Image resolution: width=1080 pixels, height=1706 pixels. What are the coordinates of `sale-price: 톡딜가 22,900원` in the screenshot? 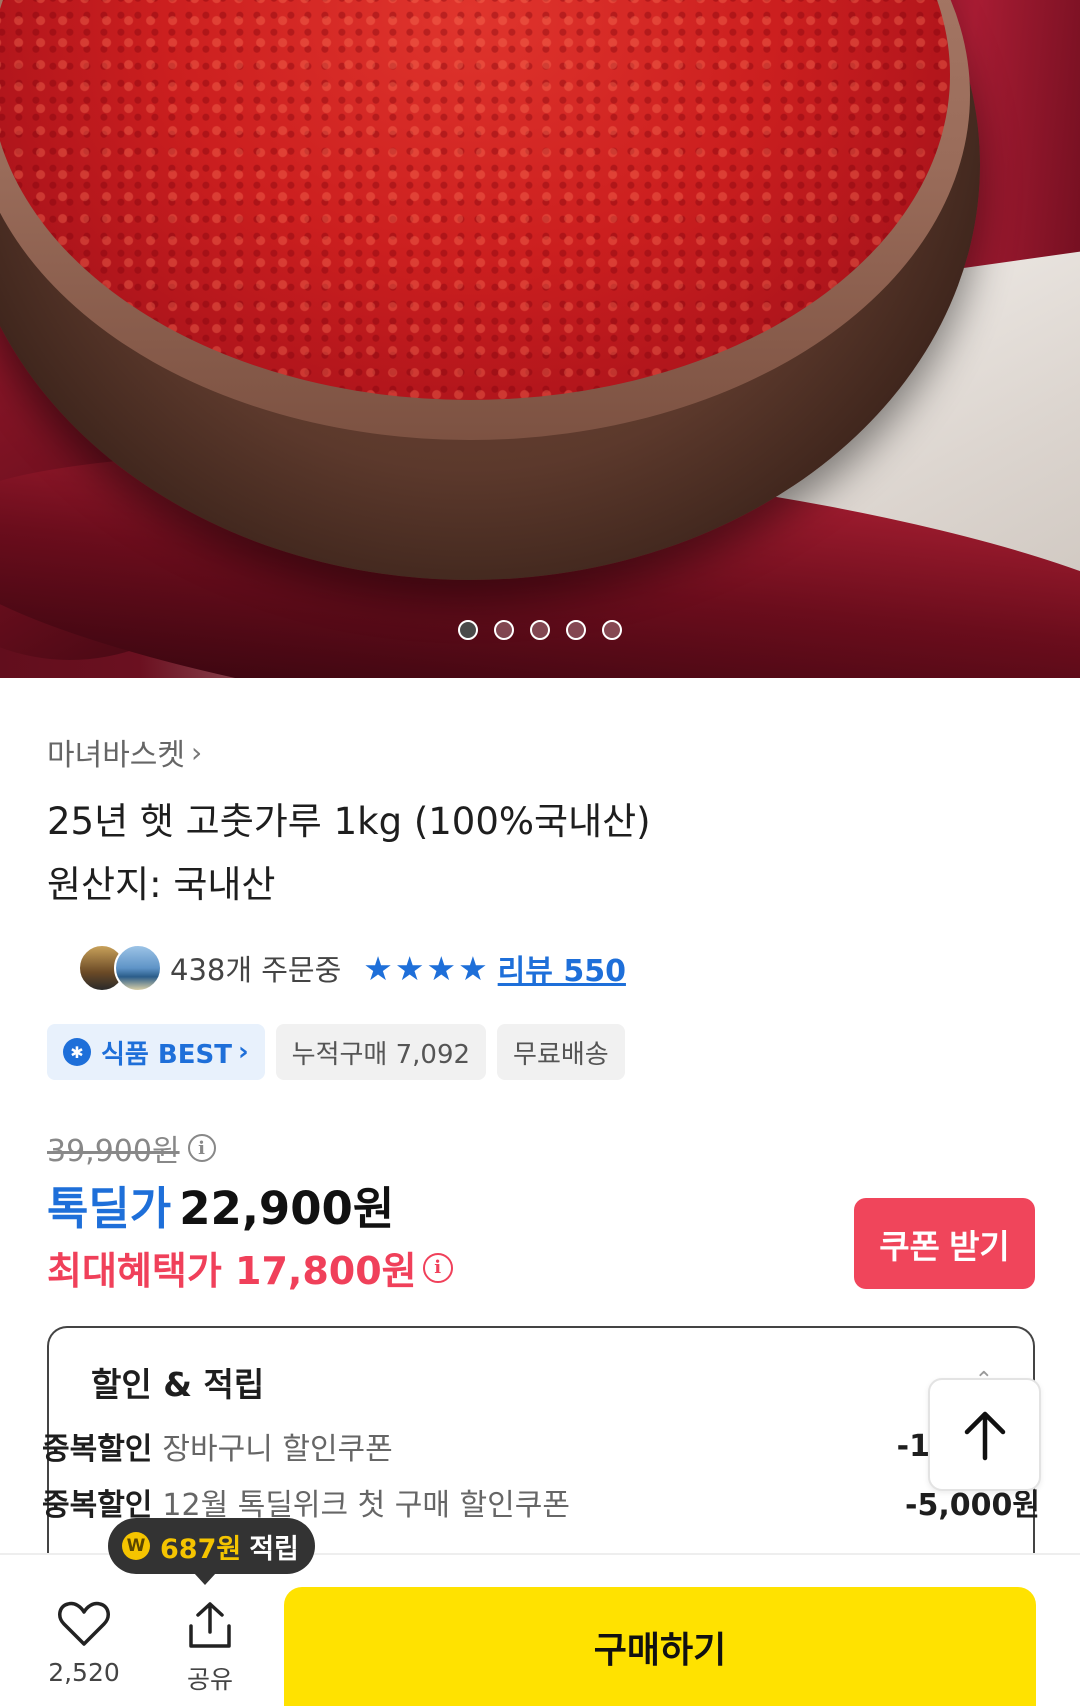 It's located at (220, 1204).